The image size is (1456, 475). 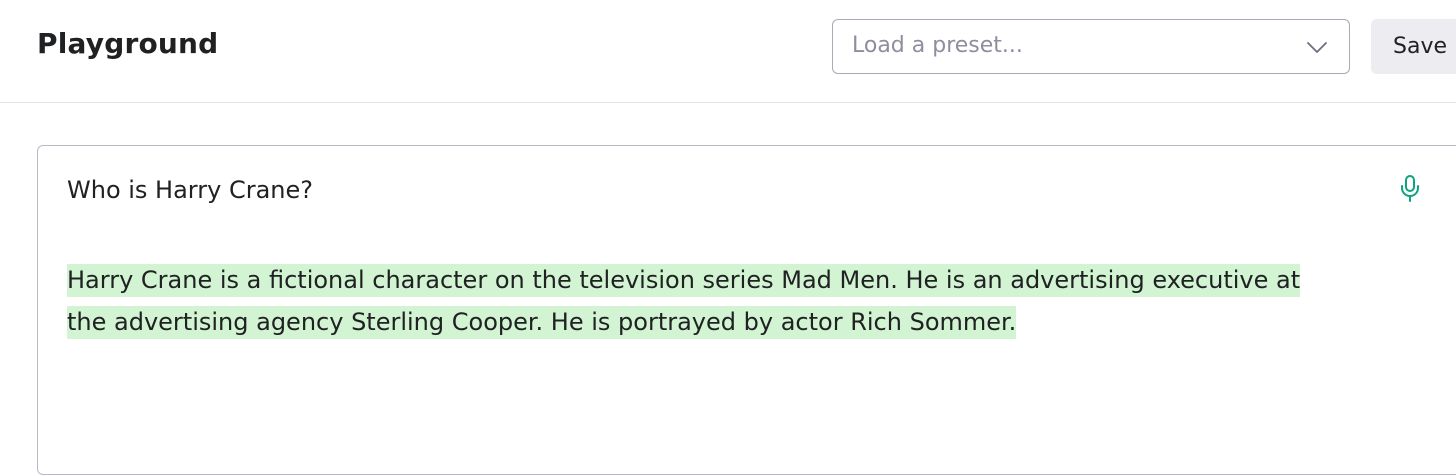 I want to click on save-button: Save, so click(x=1413, y=46).